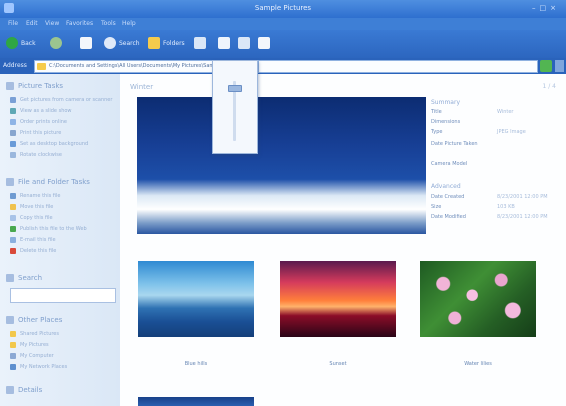  Describe the element at coordinates (31, 218) in the screenshot. I see `task-copy: Copy this file` at that location.